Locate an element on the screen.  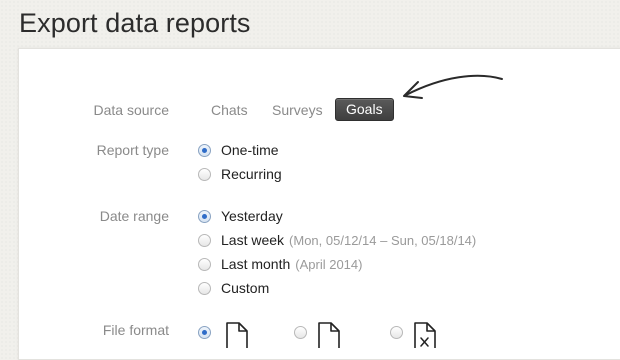
file-format-excel is located at coordinates (413, 335).